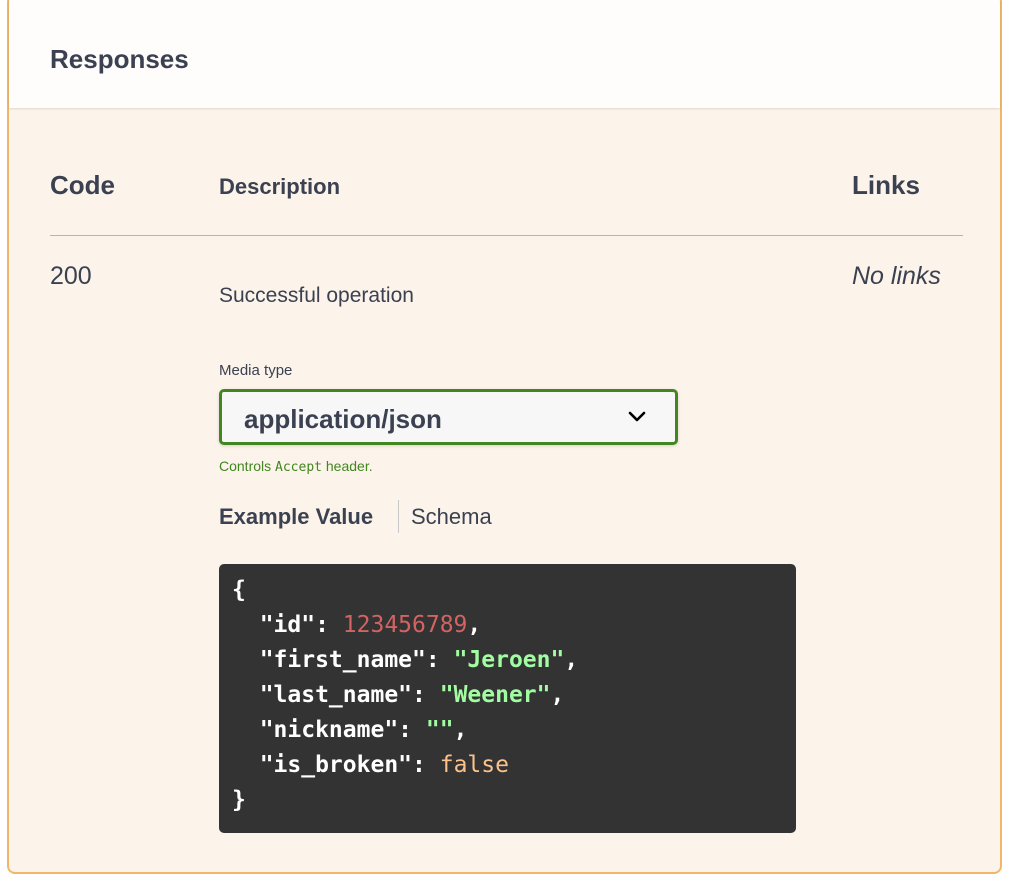  What do you see at coordinates (280, 186) in the screenshot?
I see `column-header-description: Description` at bounding box center [280, 186].